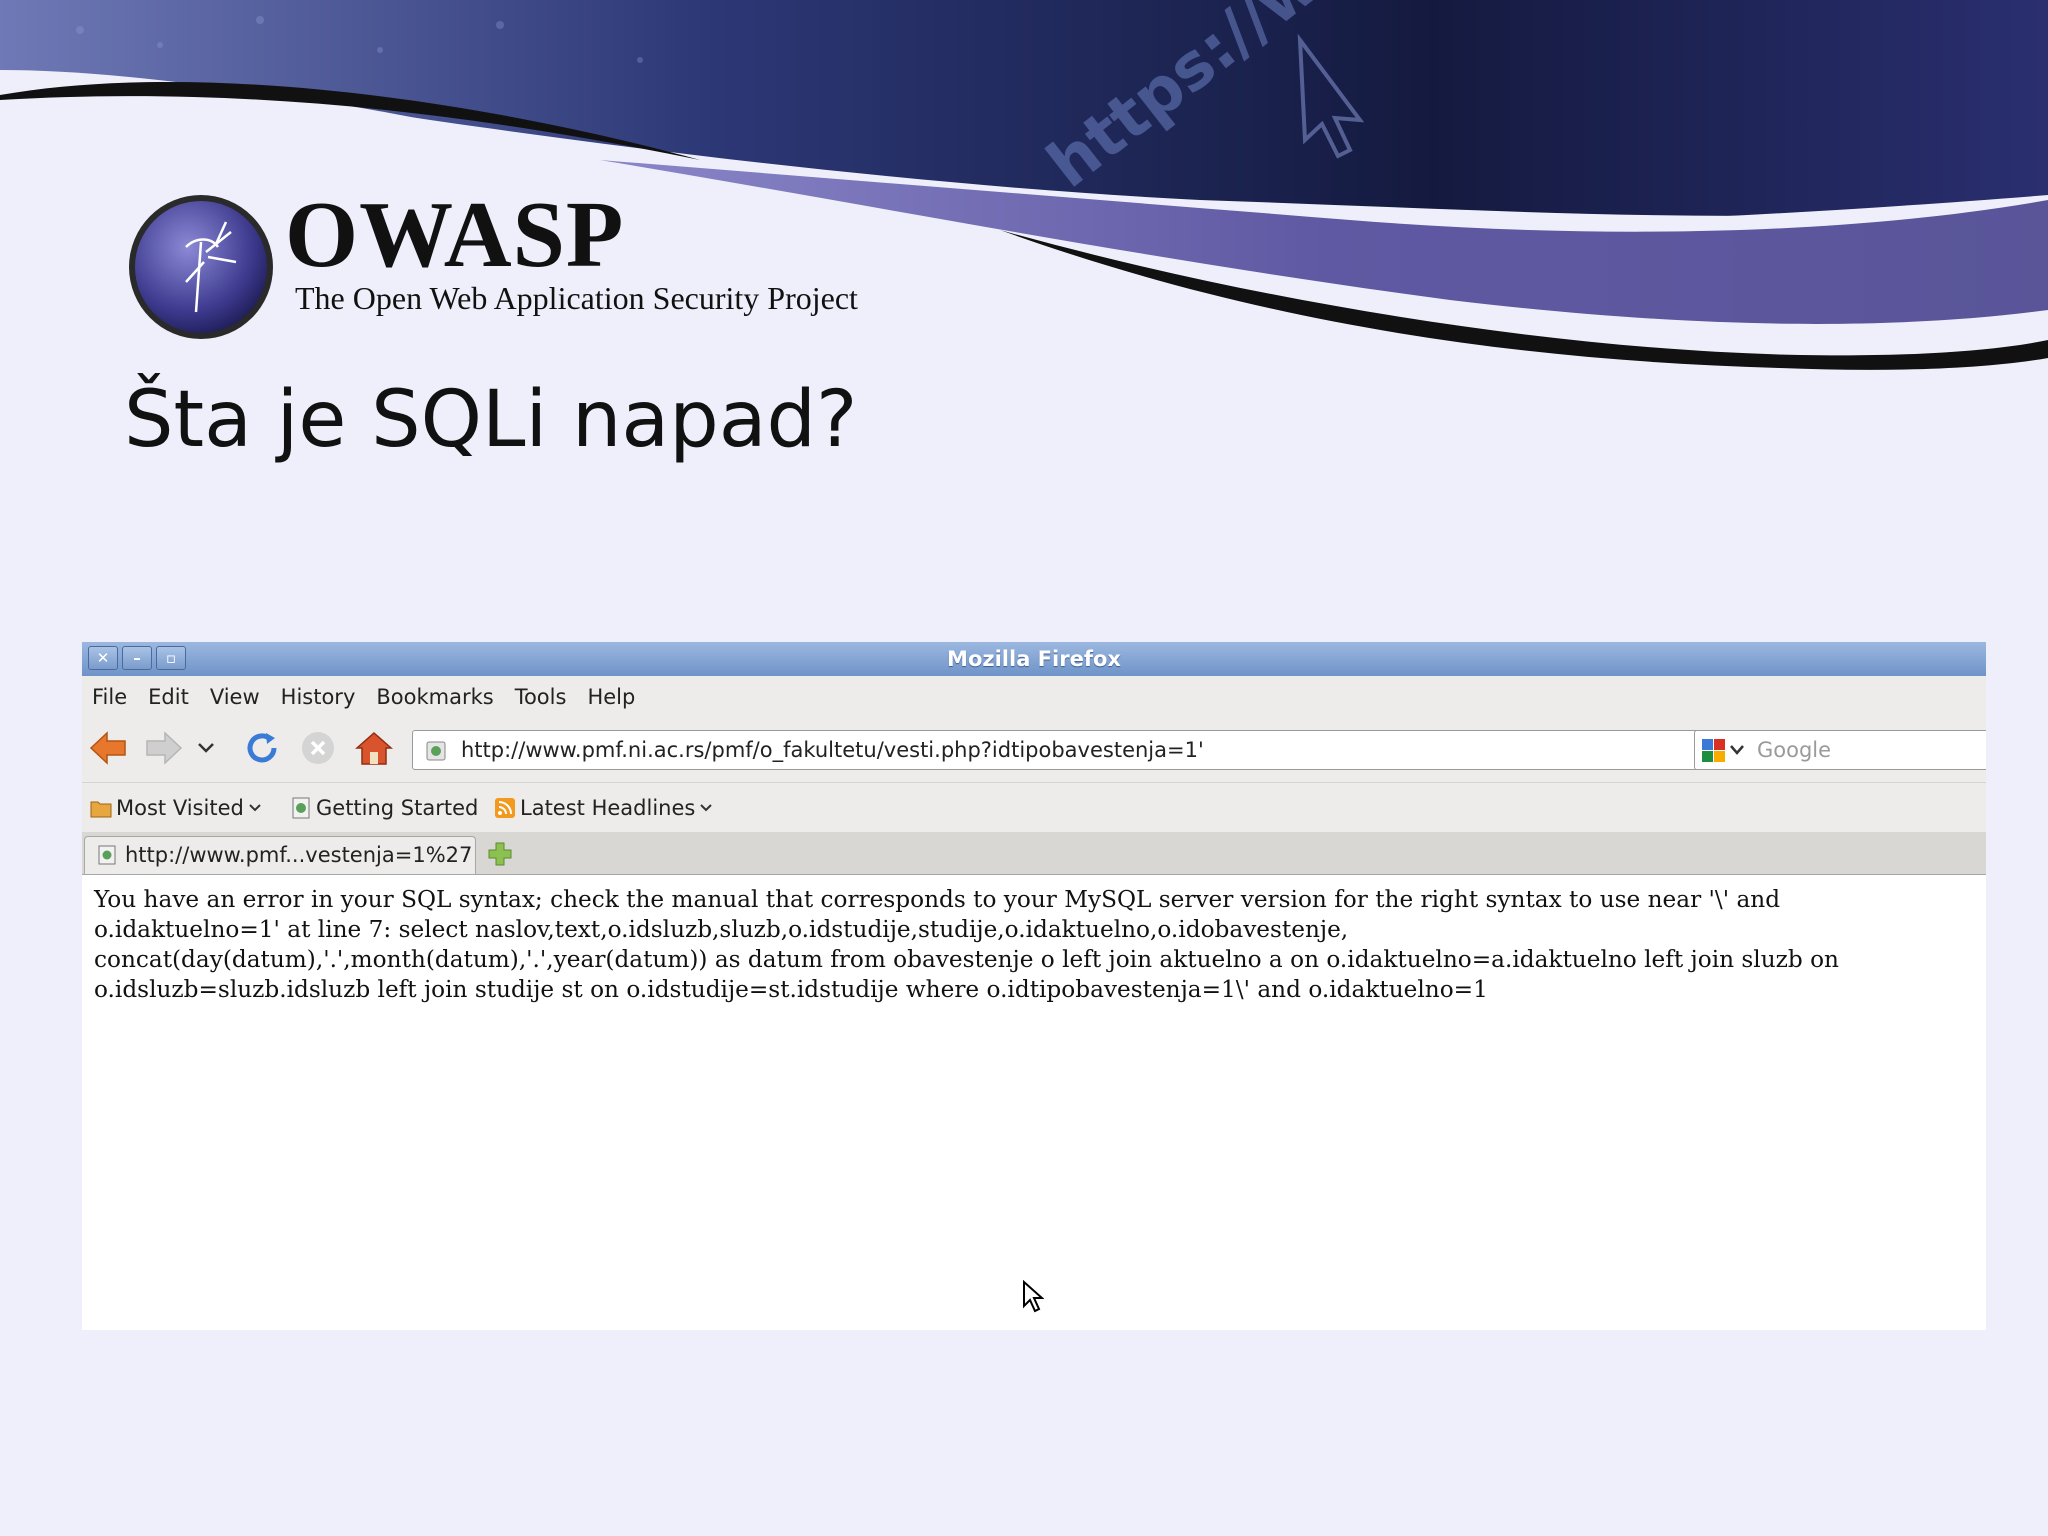 The height and width of the screenshot is (1536, 2048). What do you see at coordinates (168, 697) in the screenshot?
I see `menu-edit: Edit` at bounding box center [168, 697].